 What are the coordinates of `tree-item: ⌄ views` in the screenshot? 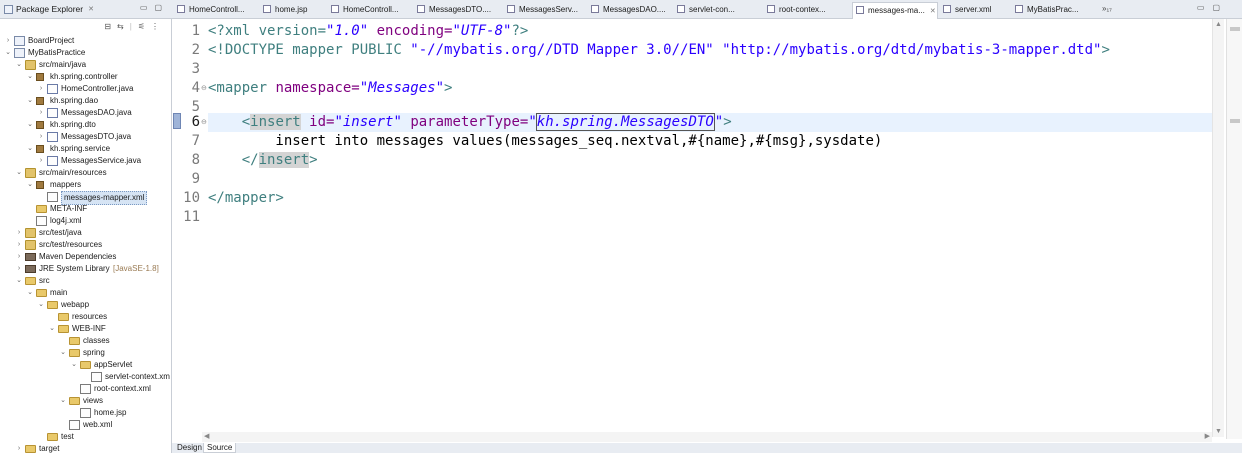 It's located at (86, 401).